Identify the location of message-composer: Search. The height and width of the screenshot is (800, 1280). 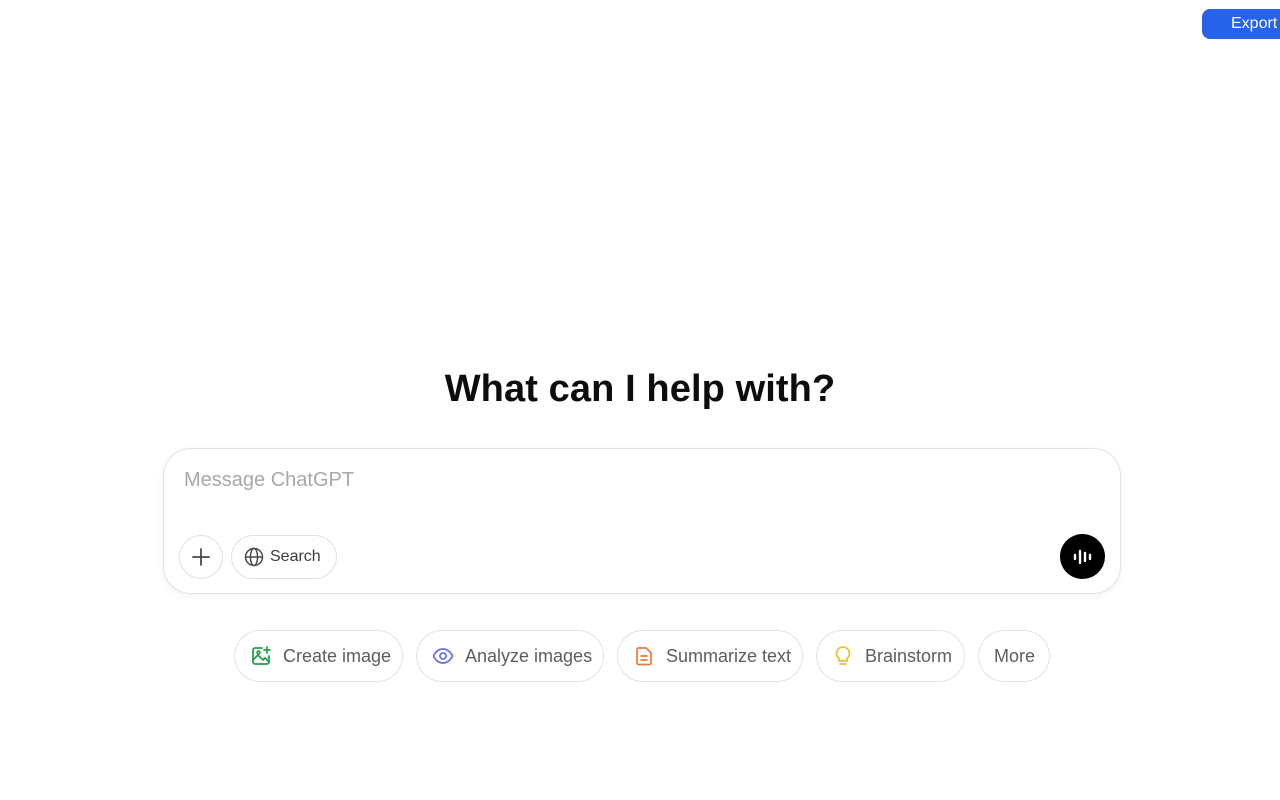
(642, 521).